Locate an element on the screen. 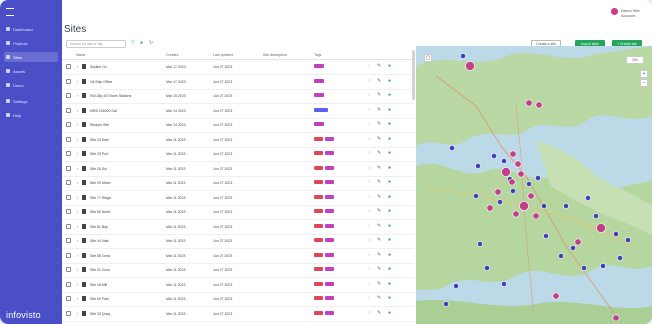  site-name: SW-38p 30 Shore Stations is located at coordinates (110, 96).